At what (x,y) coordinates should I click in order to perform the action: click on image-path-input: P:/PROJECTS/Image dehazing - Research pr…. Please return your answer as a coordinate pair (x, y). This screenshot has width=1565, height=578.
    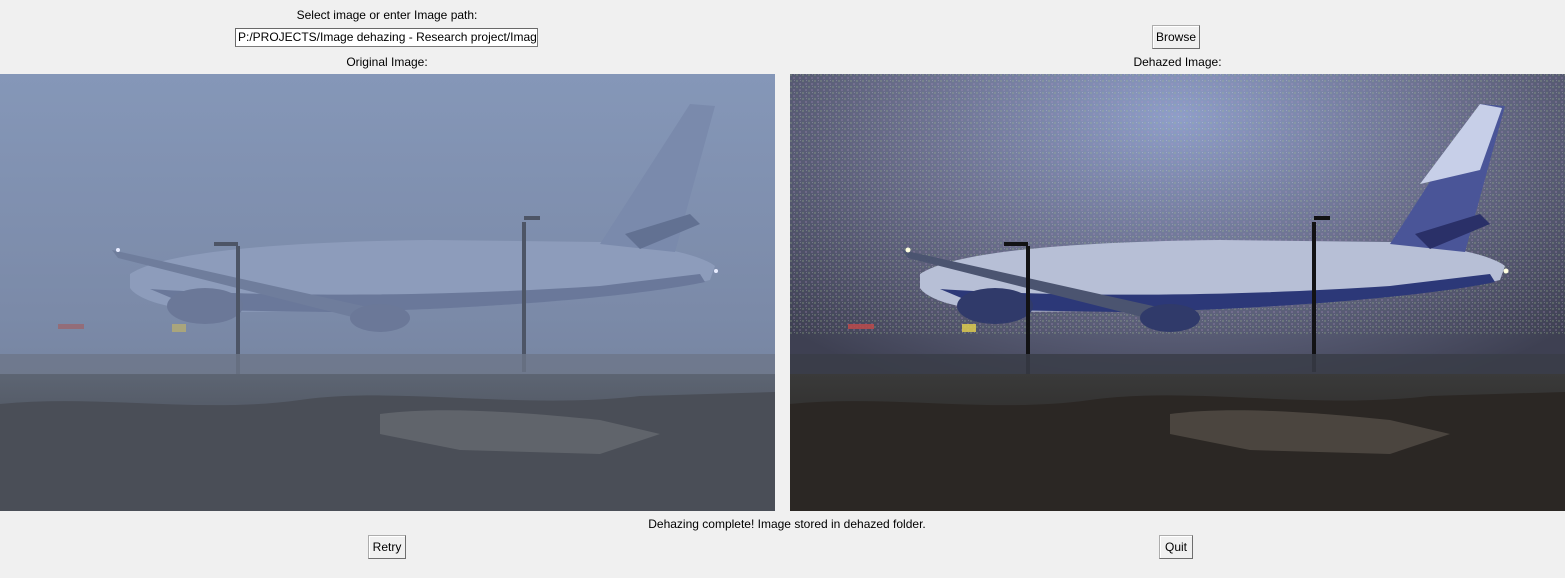
    Looking at the image, I should click on (386, 37).